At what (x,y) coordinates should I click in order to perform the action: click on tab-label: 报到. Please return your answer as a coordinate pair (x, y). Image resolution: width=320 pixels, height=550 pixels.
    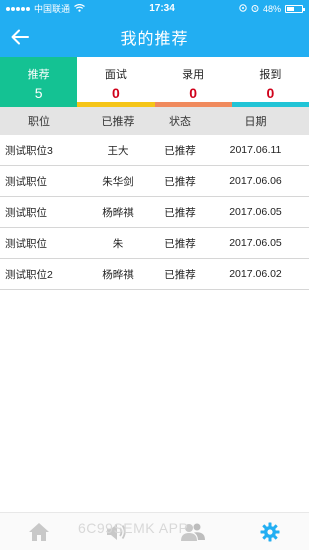
    Looking at the image, I should click on (270, 75).